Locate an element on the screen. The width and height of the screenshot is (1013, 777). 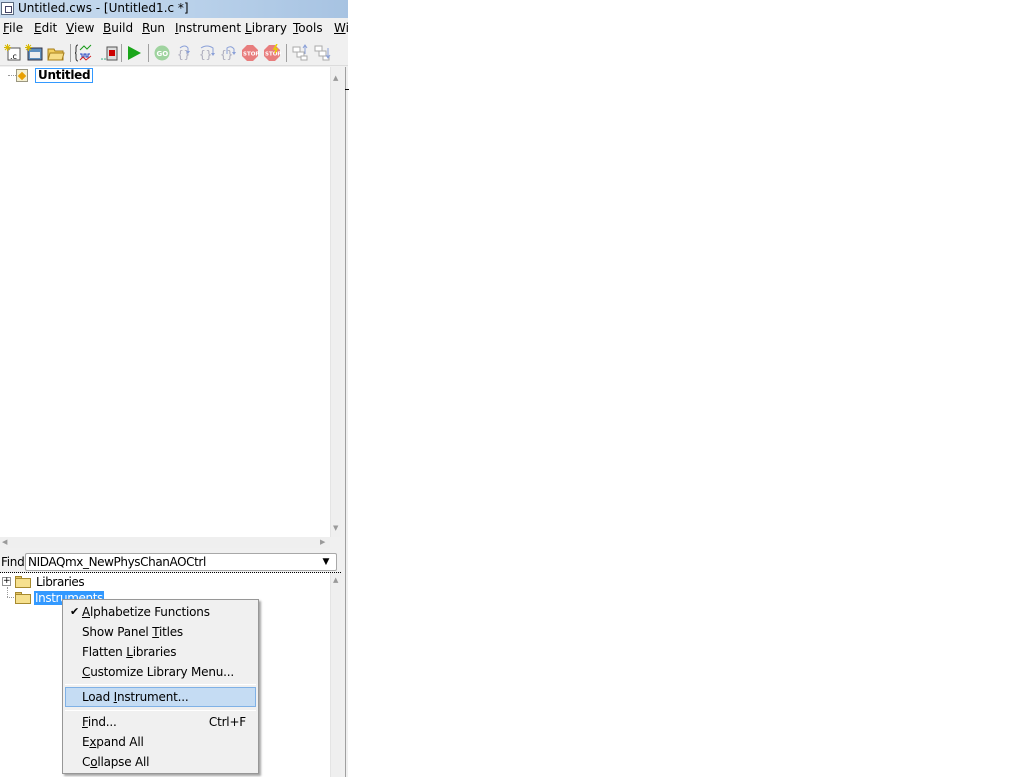
find-input: NIDAQmx_NewPhysChanAOCtrl is located at coordinates (117, 562).